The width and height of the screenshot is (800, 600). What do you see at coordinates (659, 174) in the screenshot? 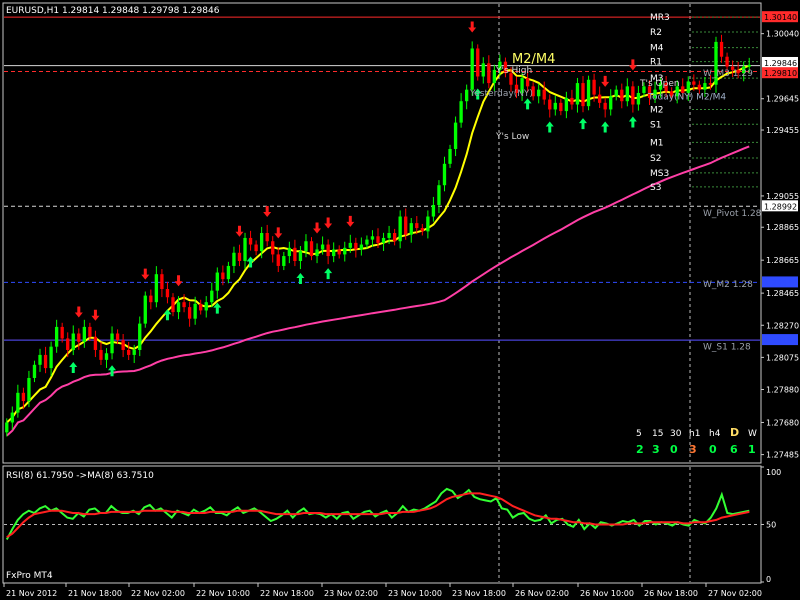
I see `pivot-label: MS3` at bounding box center [659, 174].